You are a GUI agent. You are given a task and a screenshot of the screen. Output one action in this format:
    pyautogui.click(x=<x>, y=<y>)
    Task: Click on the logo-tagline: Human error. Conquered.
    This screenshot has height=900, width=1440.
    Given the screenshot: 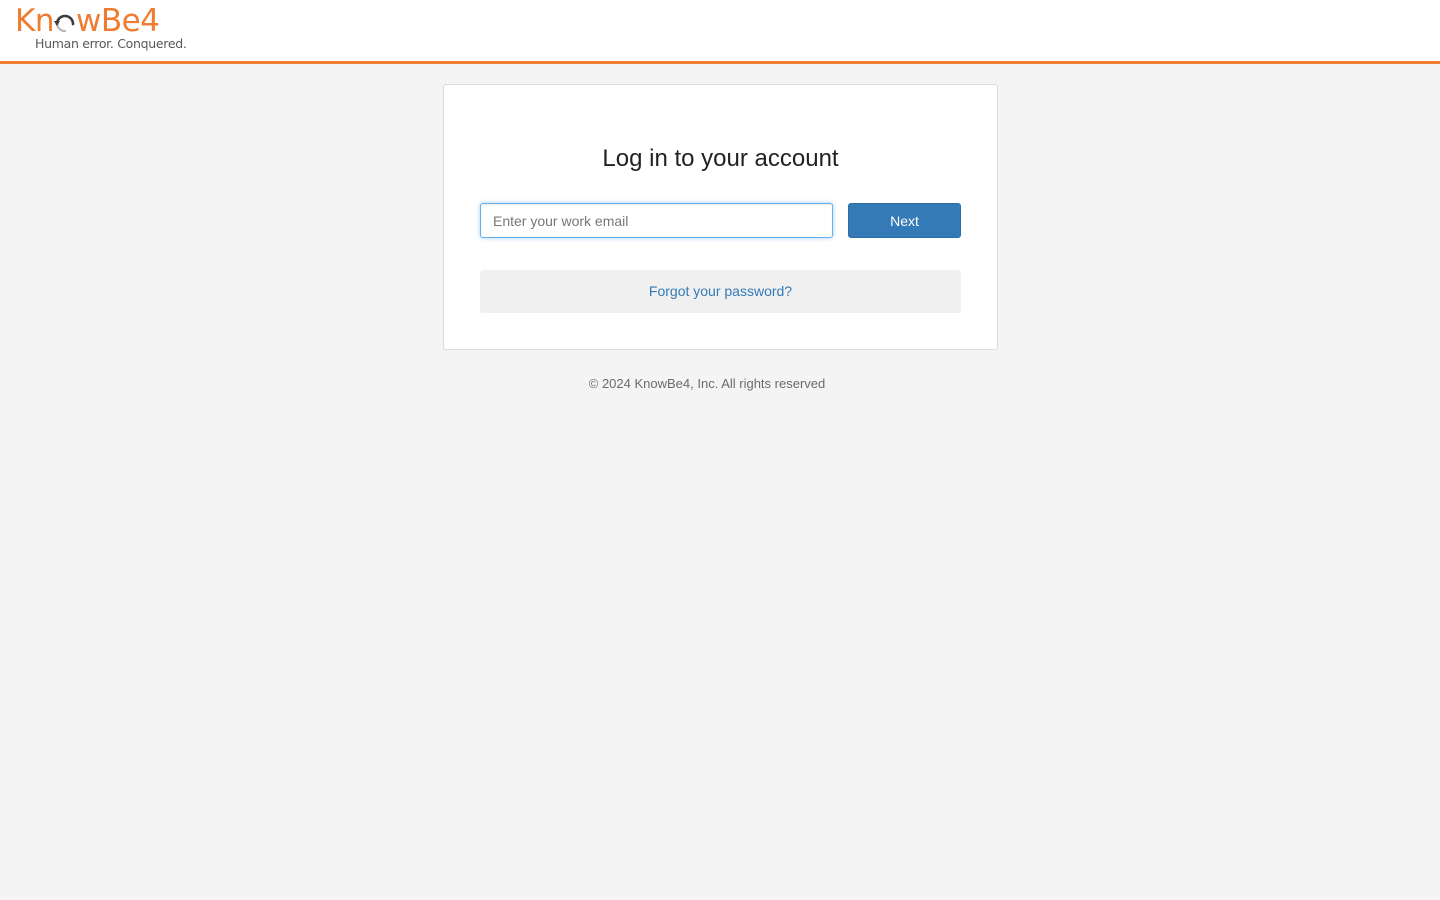 What is the action you would take?
    pyautogui.click(x=111, y=43)
    